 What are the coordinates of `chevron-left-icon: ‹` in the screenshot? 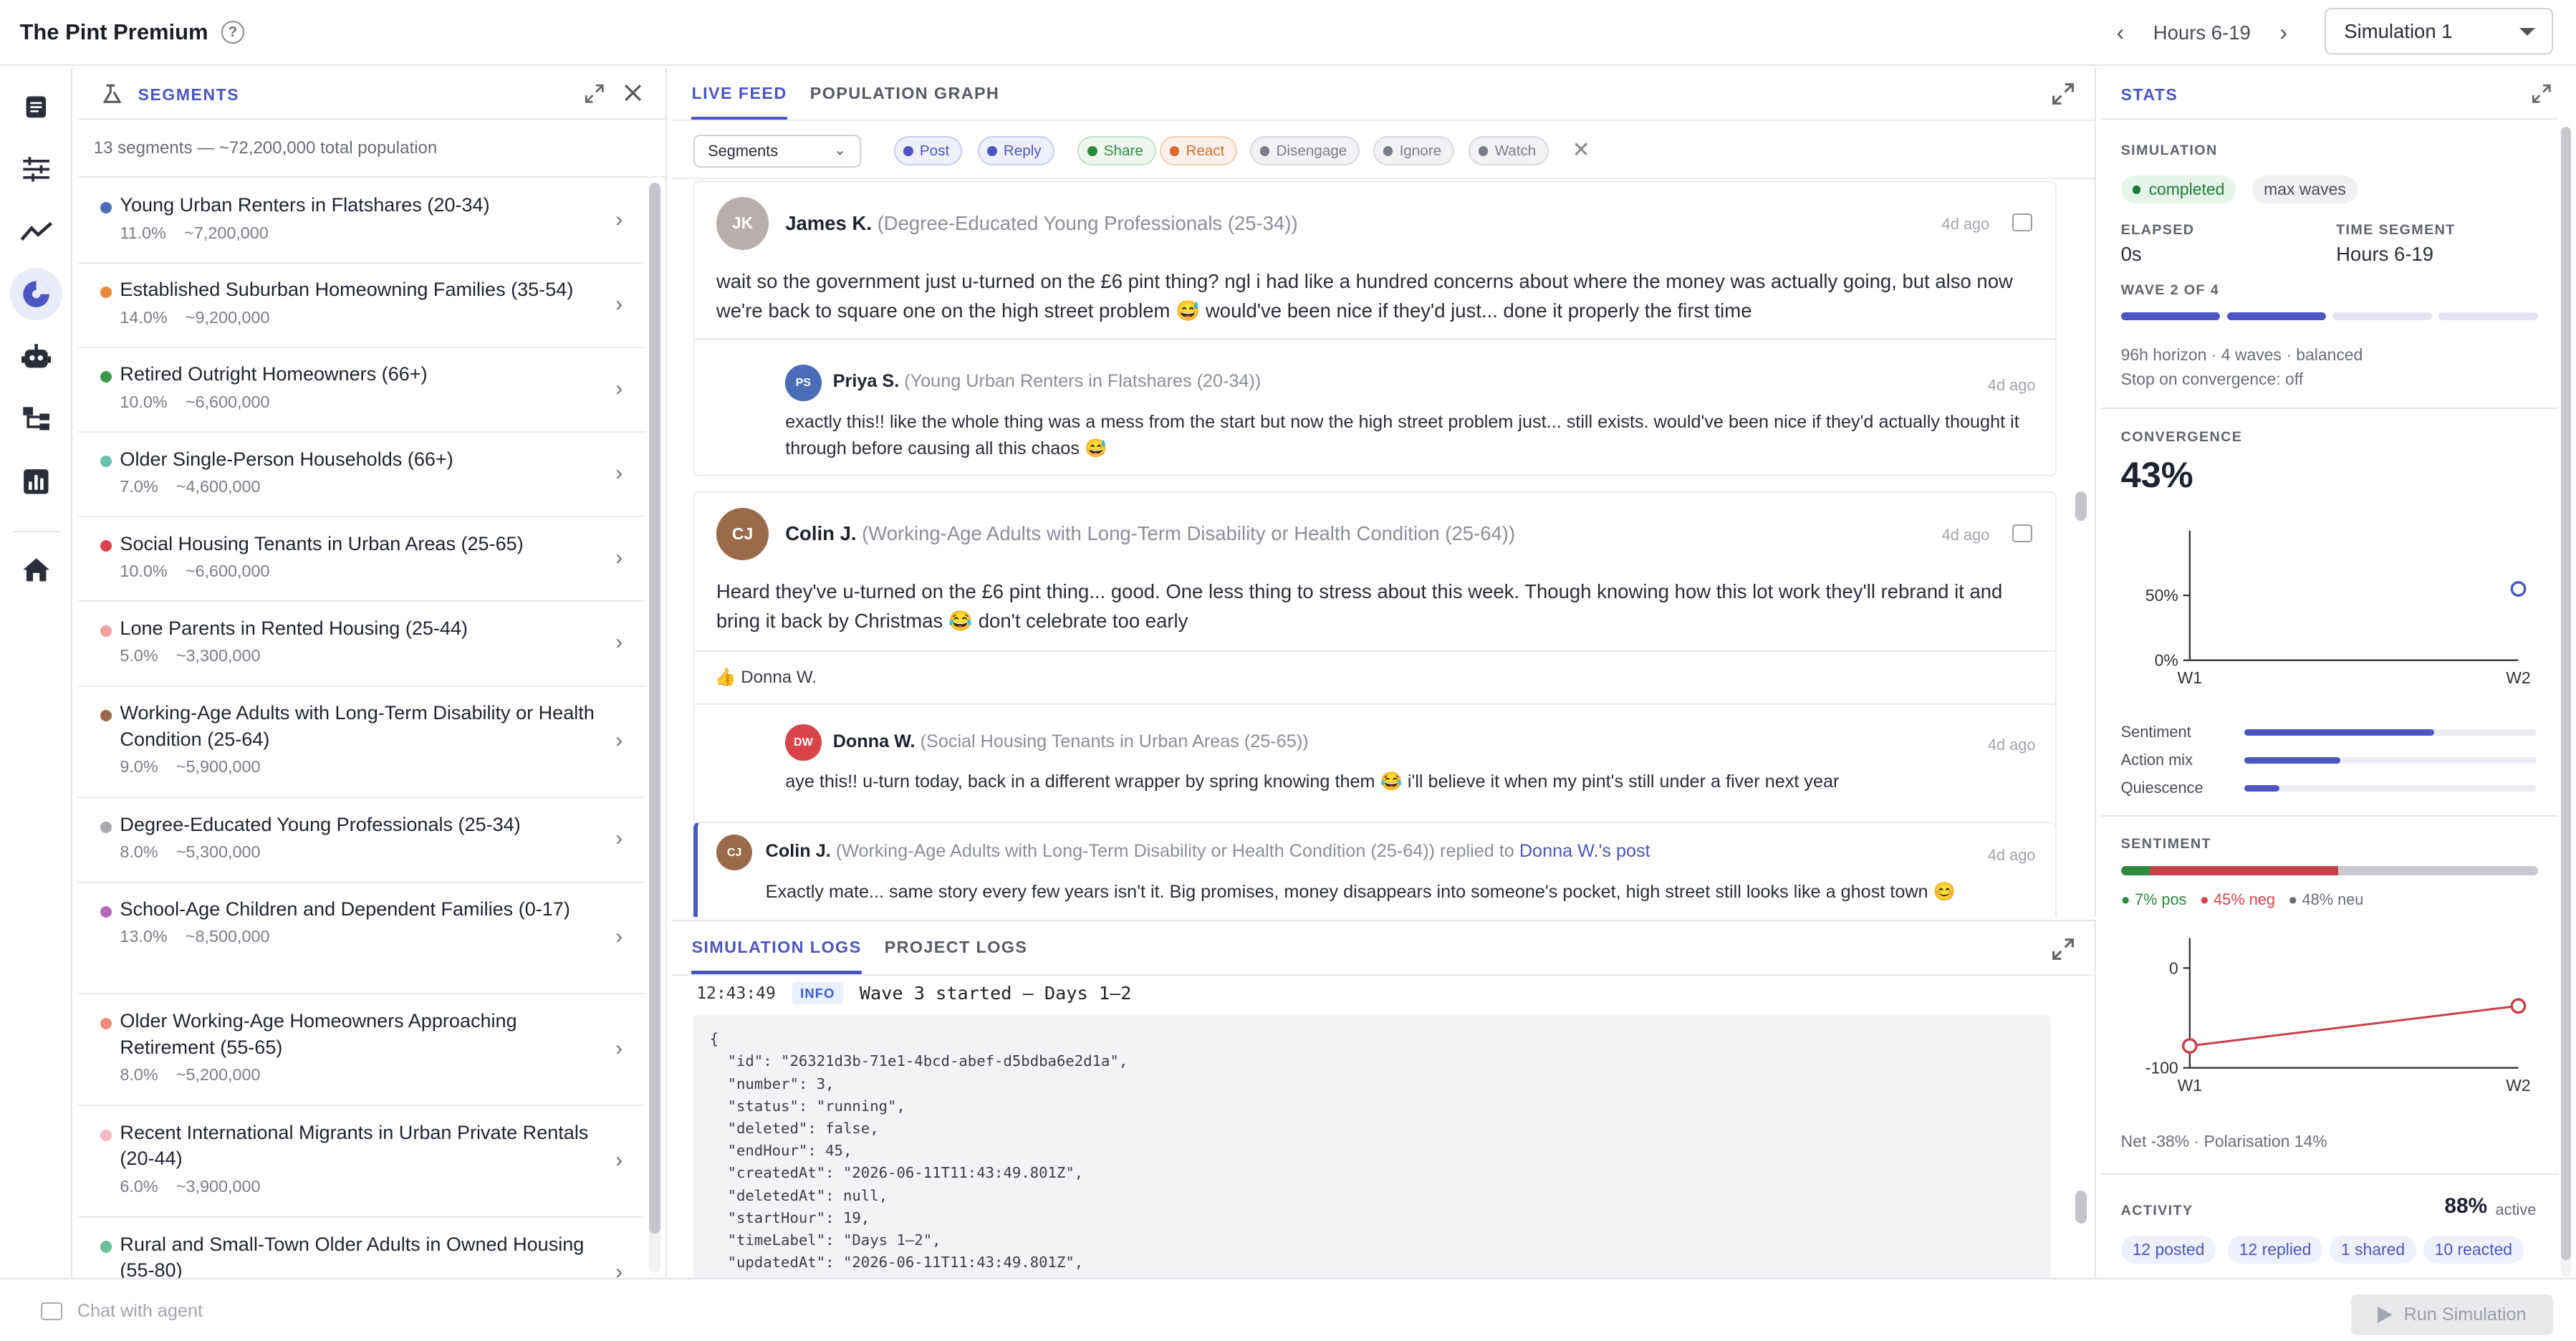 It's located at (2121, 32).